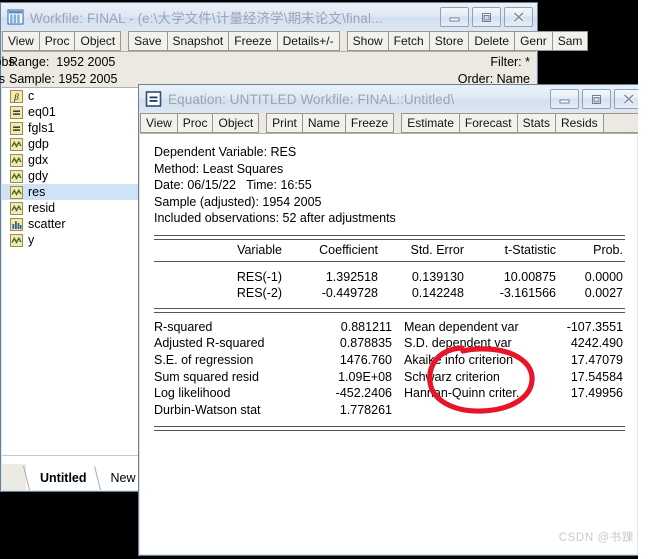  Describe the element at coordinates (579, 123) in the screenshot. I see `eq-btn-resids: Resids` at that location.